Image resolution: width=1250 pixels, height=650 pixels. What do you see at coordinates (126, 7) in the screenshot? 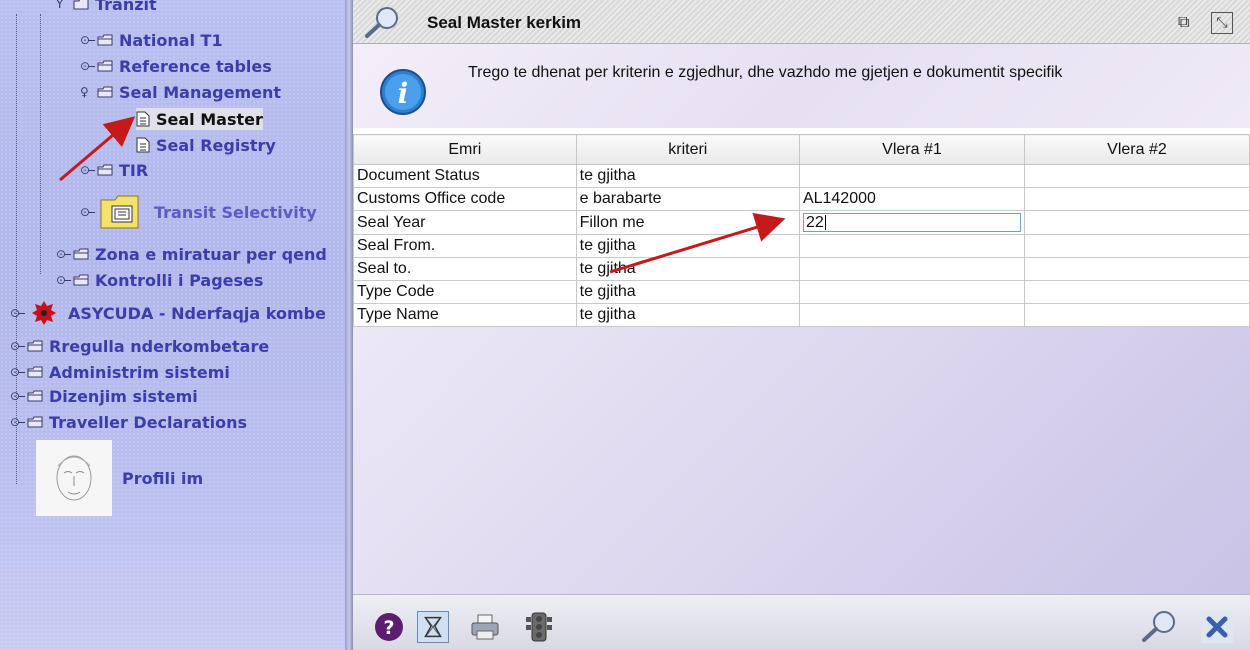
I see `tree-label: Tranzit` at bounding box center [126, 7].